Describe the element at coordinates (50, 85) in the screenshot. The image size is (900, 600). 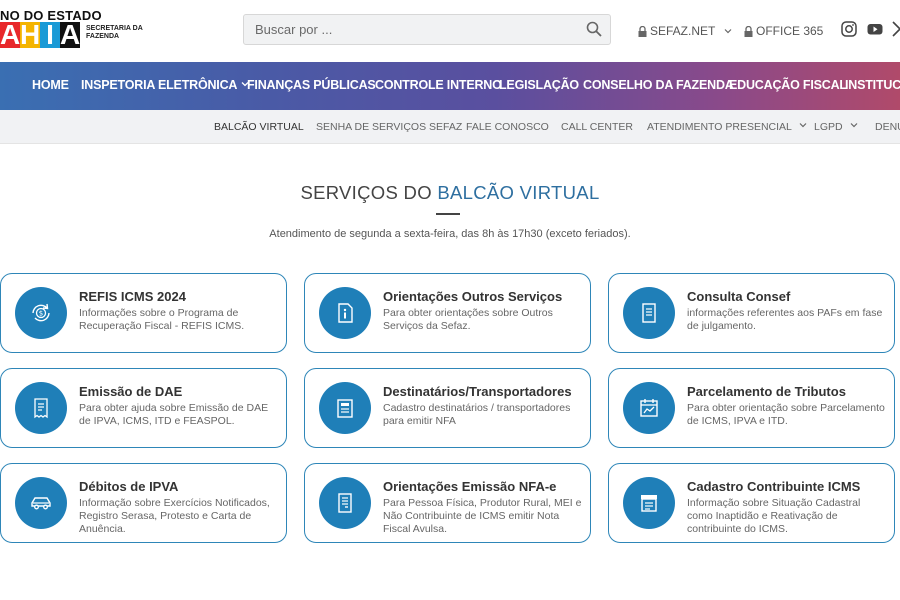
I see `nav-home: HOME` at that location.